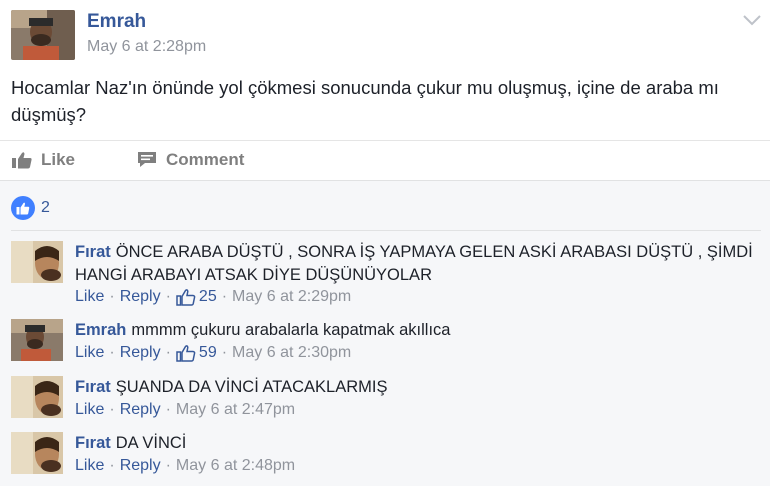  Describe the element at coordinates (251, 387) in the screenshot. I see `comment-text: ŞUANDA DA VİNCİ ATACAKLARMIŞ` at that location.